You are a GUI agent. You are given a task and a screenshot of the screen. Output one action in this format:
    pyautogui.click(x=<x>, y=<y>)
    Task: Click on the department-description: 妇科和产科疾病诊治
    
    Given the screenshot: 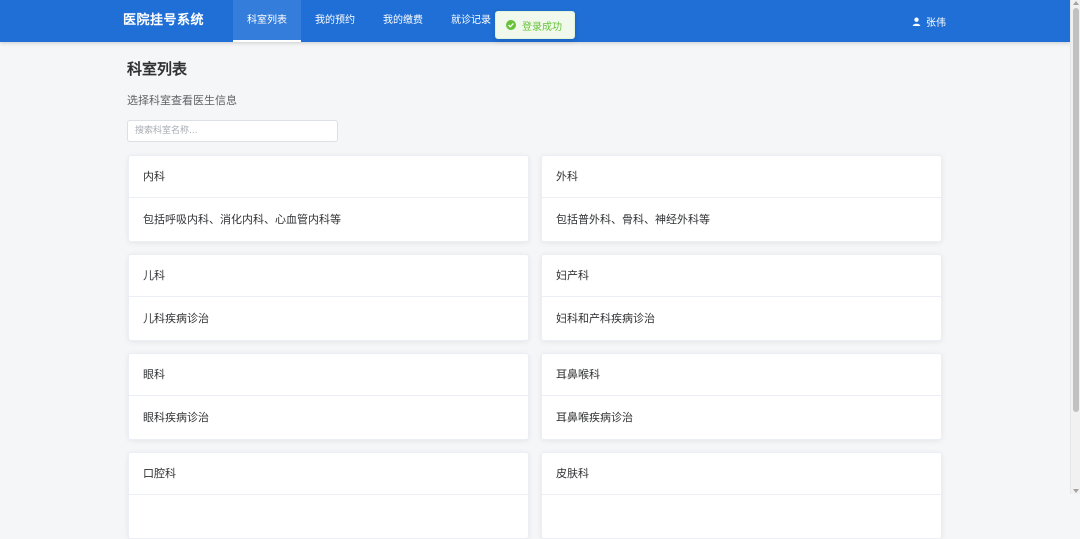 What is the action you would take?
    pyautogui.click(x=605, y=318)
    